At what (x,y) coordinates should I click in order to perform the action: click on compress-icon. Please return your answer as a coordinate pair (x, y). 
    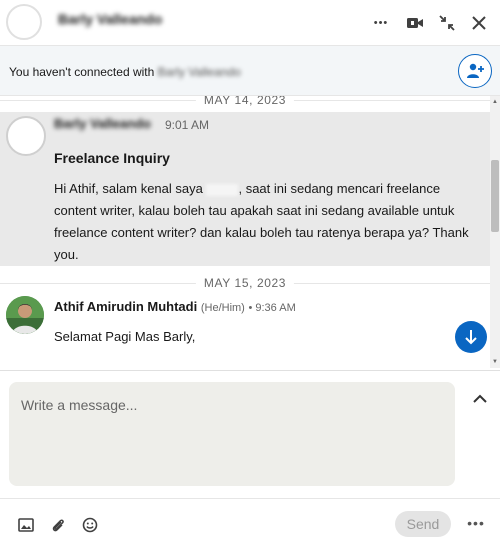
    Looking at the image, I should click on (447, 23).